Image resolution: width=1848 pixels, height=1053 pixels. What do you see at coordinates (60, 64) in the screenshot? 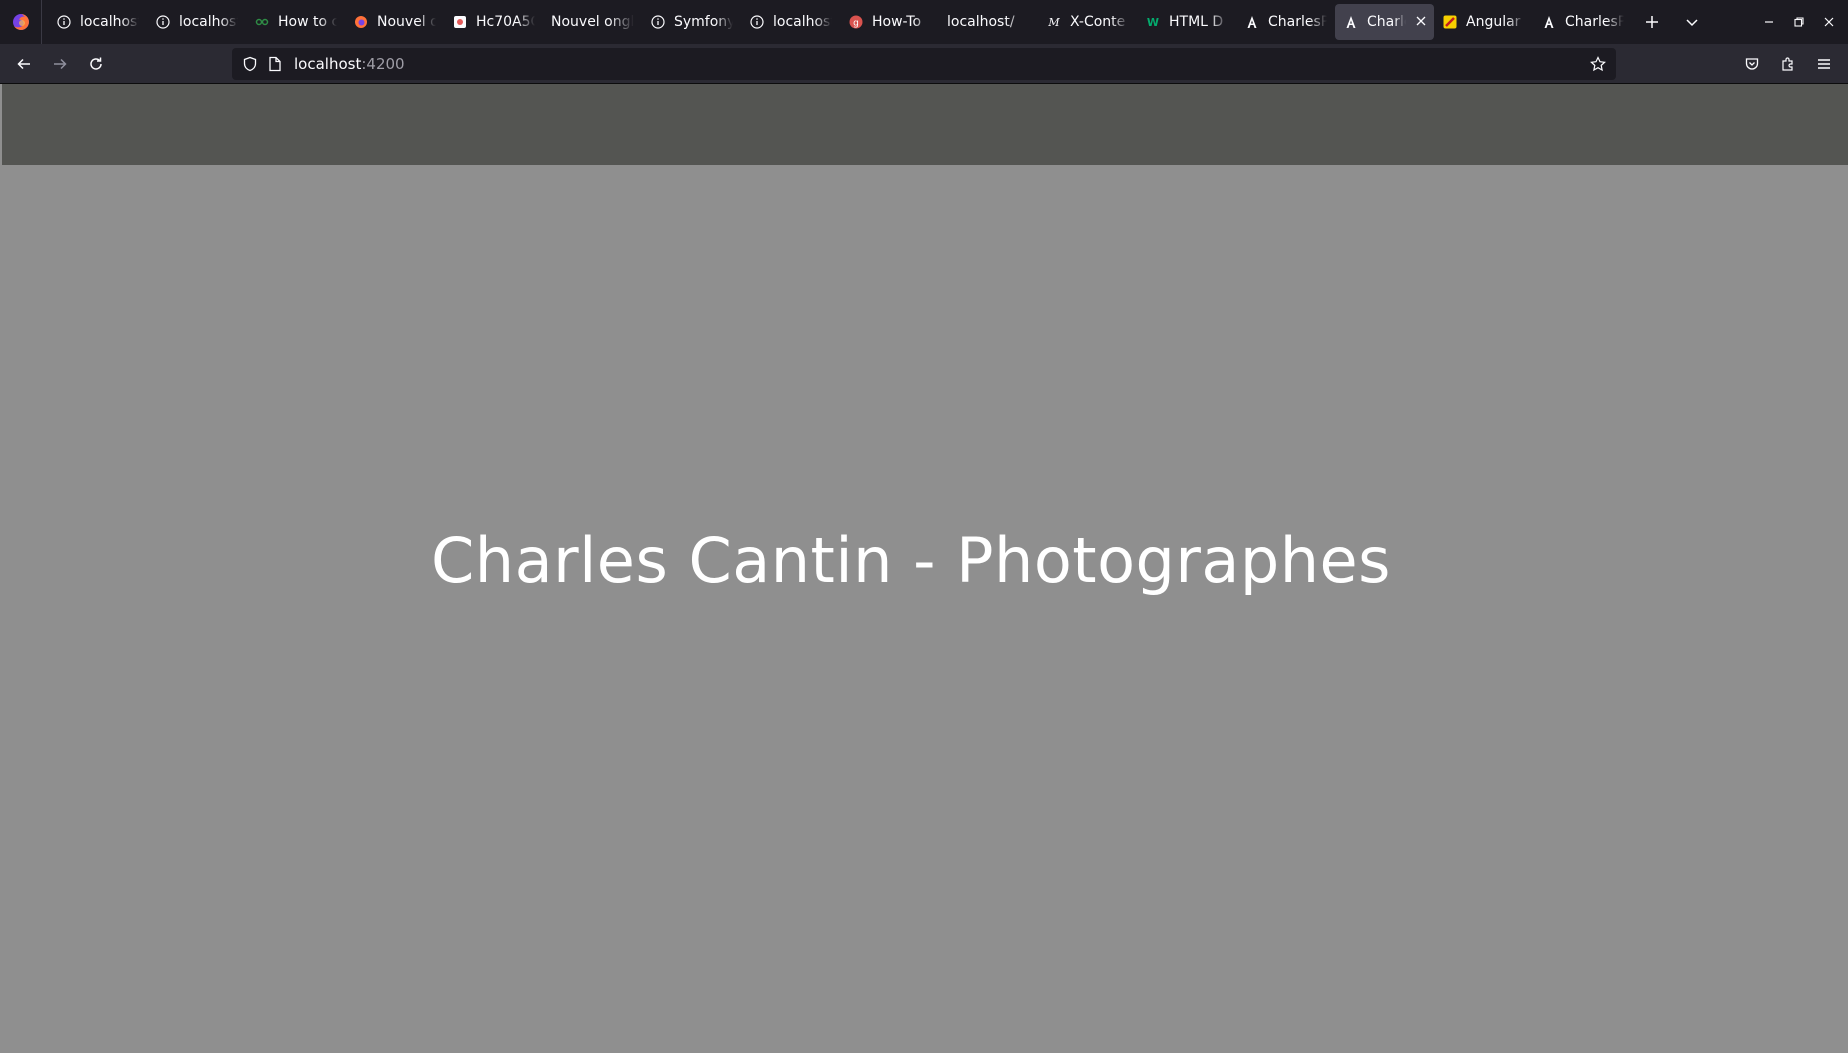
I see `forward-arrow-icon` at bounding box center [60, 64].